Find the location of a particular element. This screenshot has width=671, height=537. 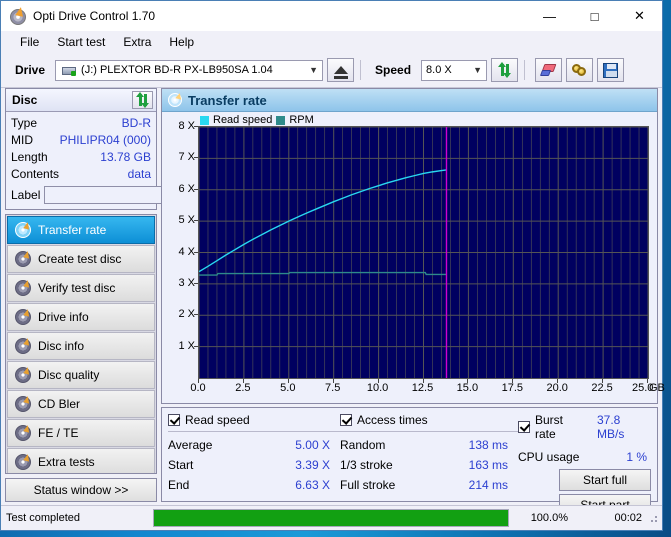

drive-select: (J:) PLEXTOR BD-R PX-LB950SA 1.04 ▼ is located at coordinates (189, 70).